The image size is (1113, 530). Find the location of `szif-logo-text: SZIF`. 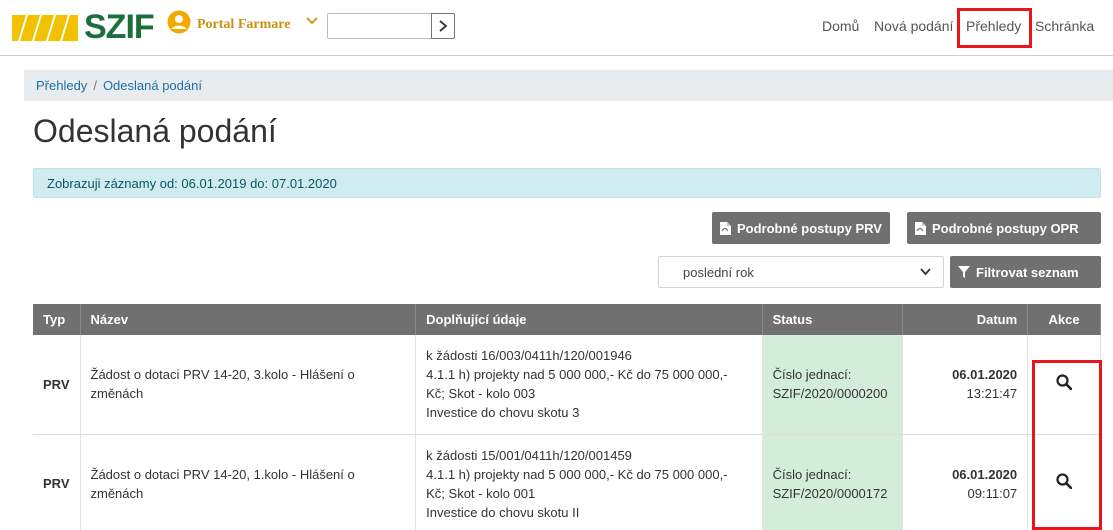

szif-logo-text: SZIF is located at coordinates (119, 27).